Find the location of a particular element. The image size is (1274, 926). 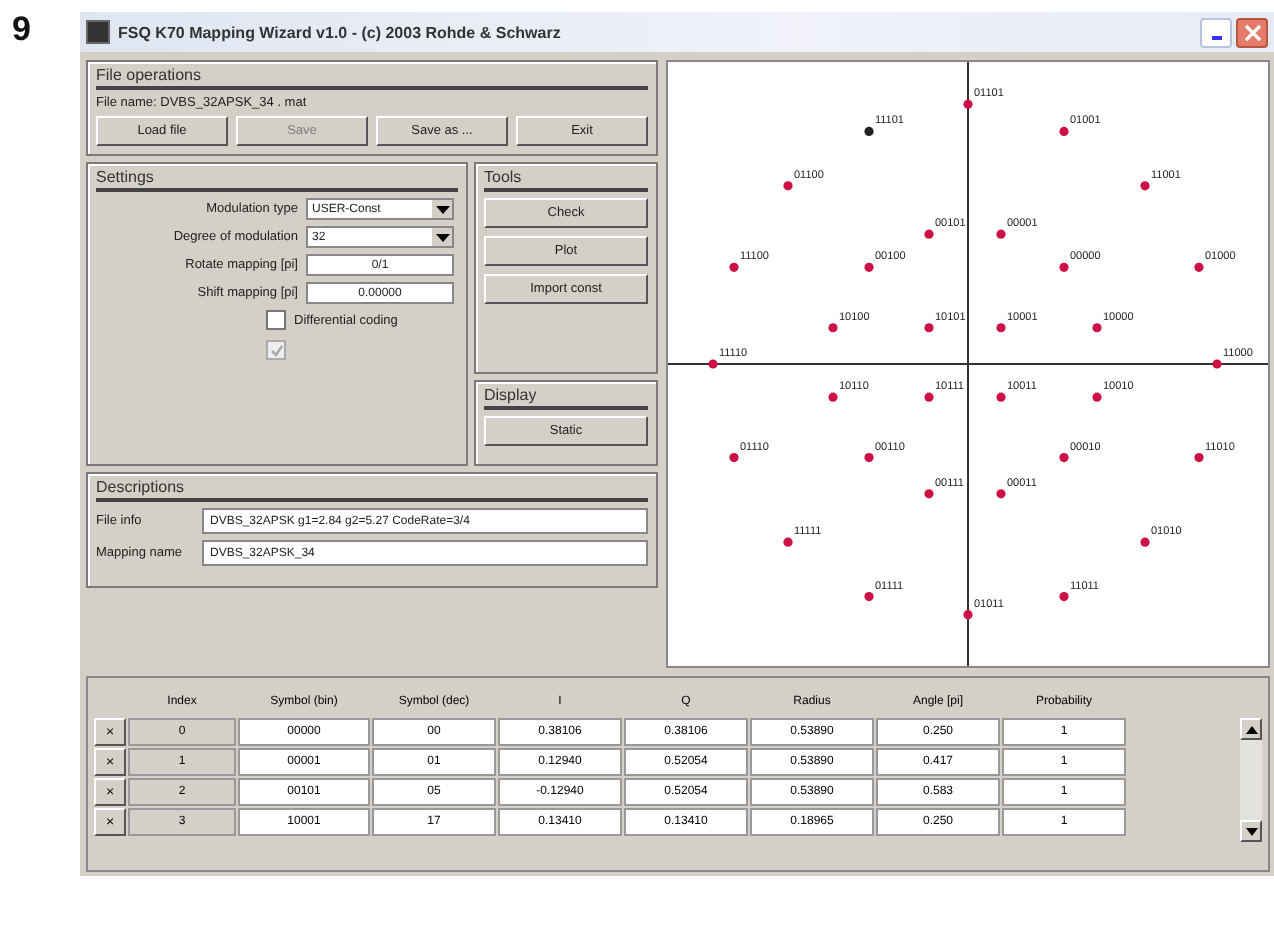

scroll-down-icon is located at coordinates (1251, 831).